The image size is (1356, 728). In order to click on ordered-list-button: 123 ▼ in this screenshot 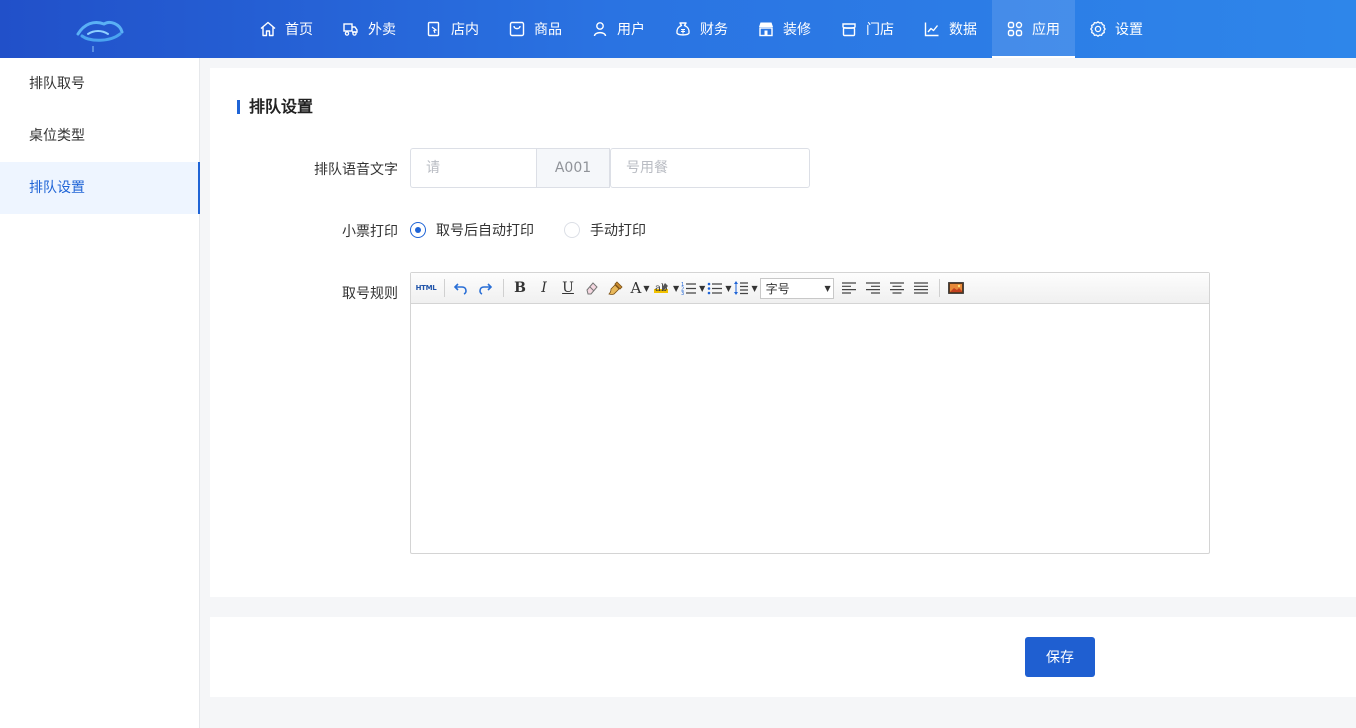, I will do `click(693, 288)`.